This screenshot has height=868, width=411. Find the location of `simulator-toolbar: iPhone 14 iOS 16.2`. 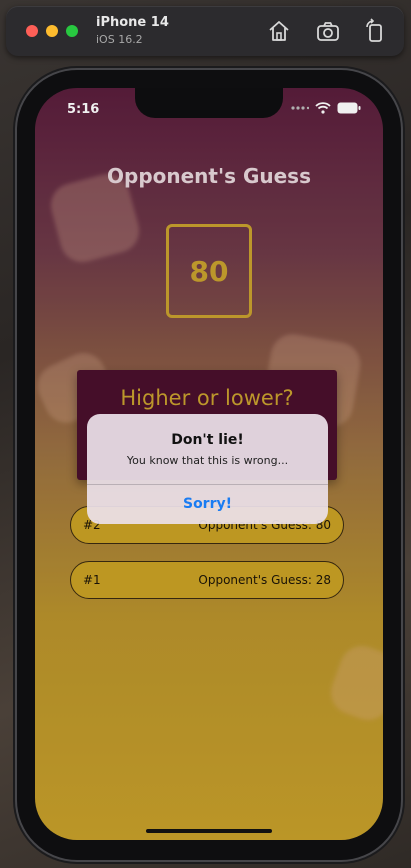

simulator-toolbar: iPhone 14 iOS 16.2 is located at coordinates (205, 31).